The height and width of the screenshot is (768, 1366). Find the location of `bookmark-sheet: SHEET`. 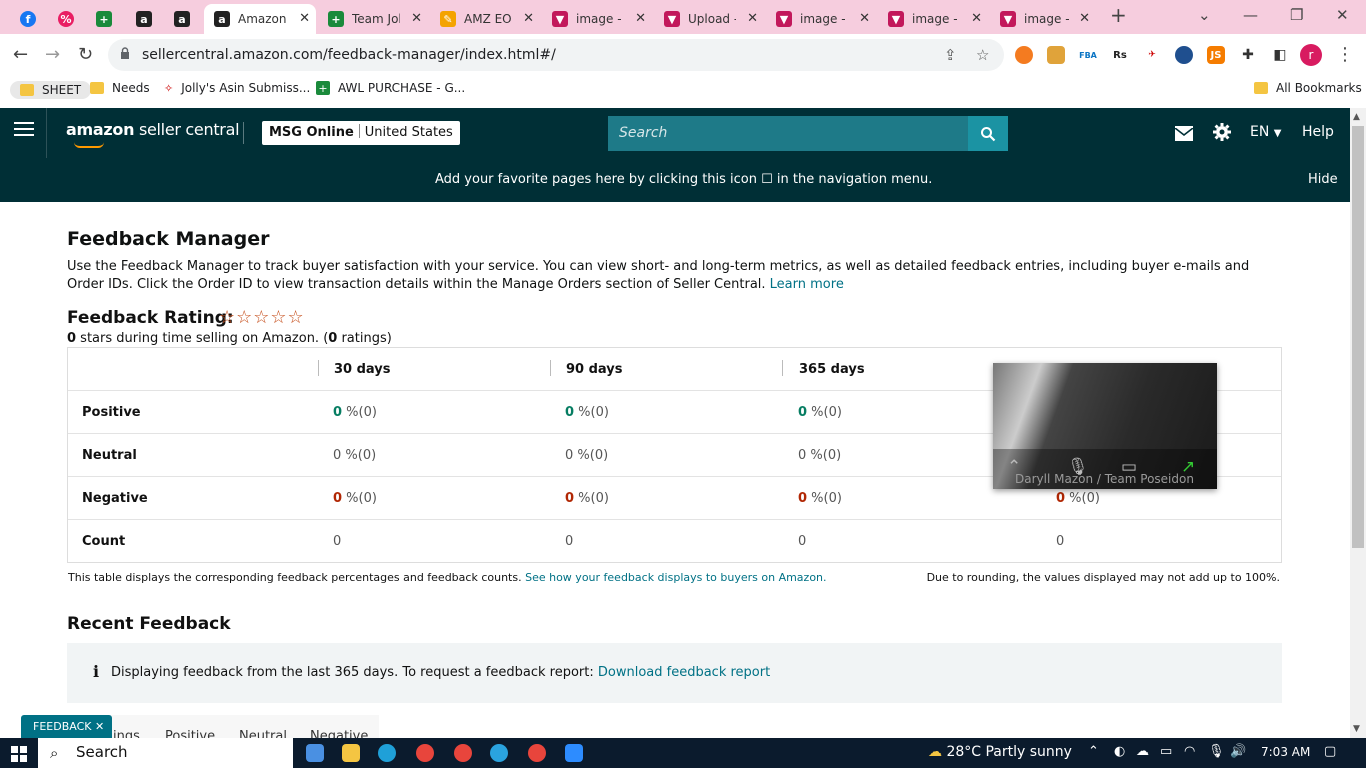

bookmark-sheet: SHEET is located at coordinates (51, 90).